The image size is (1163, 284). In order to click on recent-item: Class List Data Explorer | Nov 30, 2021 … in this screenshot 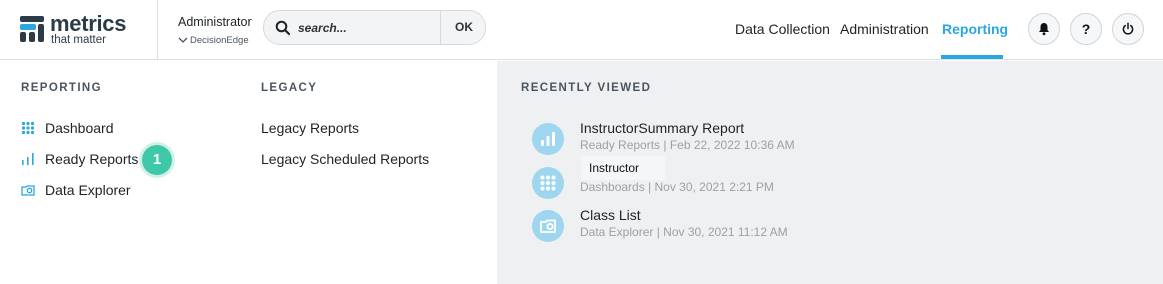, I will do `click(732, 226)`.